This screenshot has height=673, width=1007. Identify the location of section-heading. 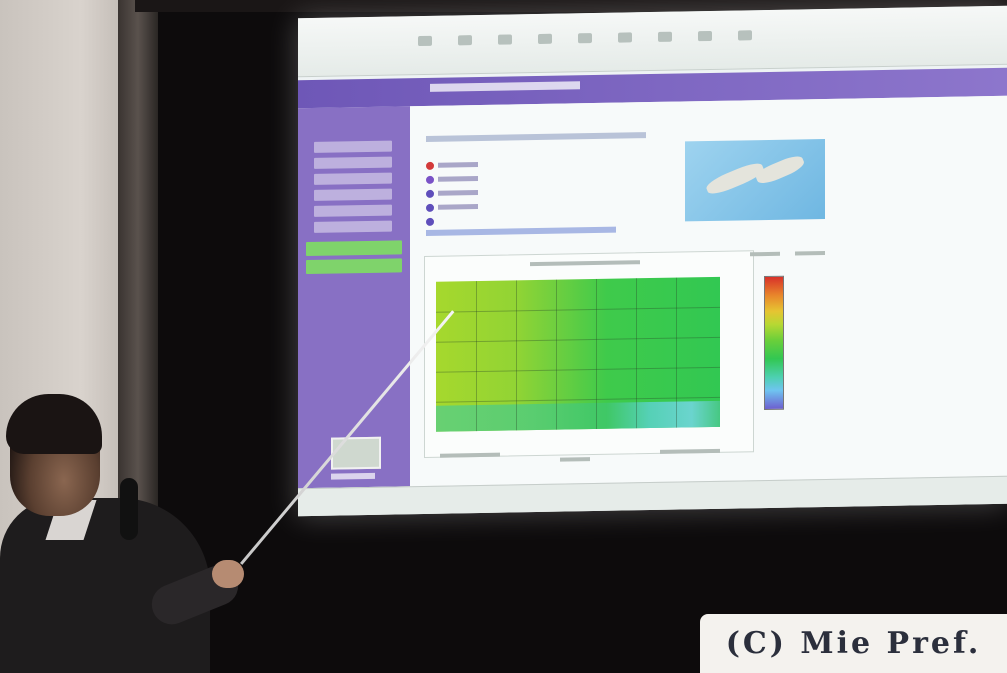
(536, 137).